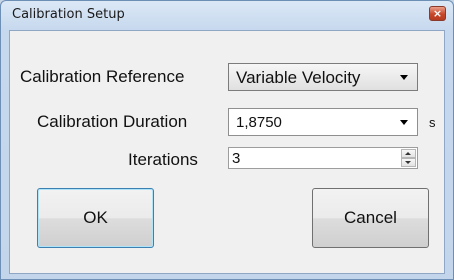 This screenshot has width=454, height=280. What do you see at coordinates (102, 76) in the screenshot?
I see `calibration-reference-label: Calibration Reference` at bounding box center [102, 76].